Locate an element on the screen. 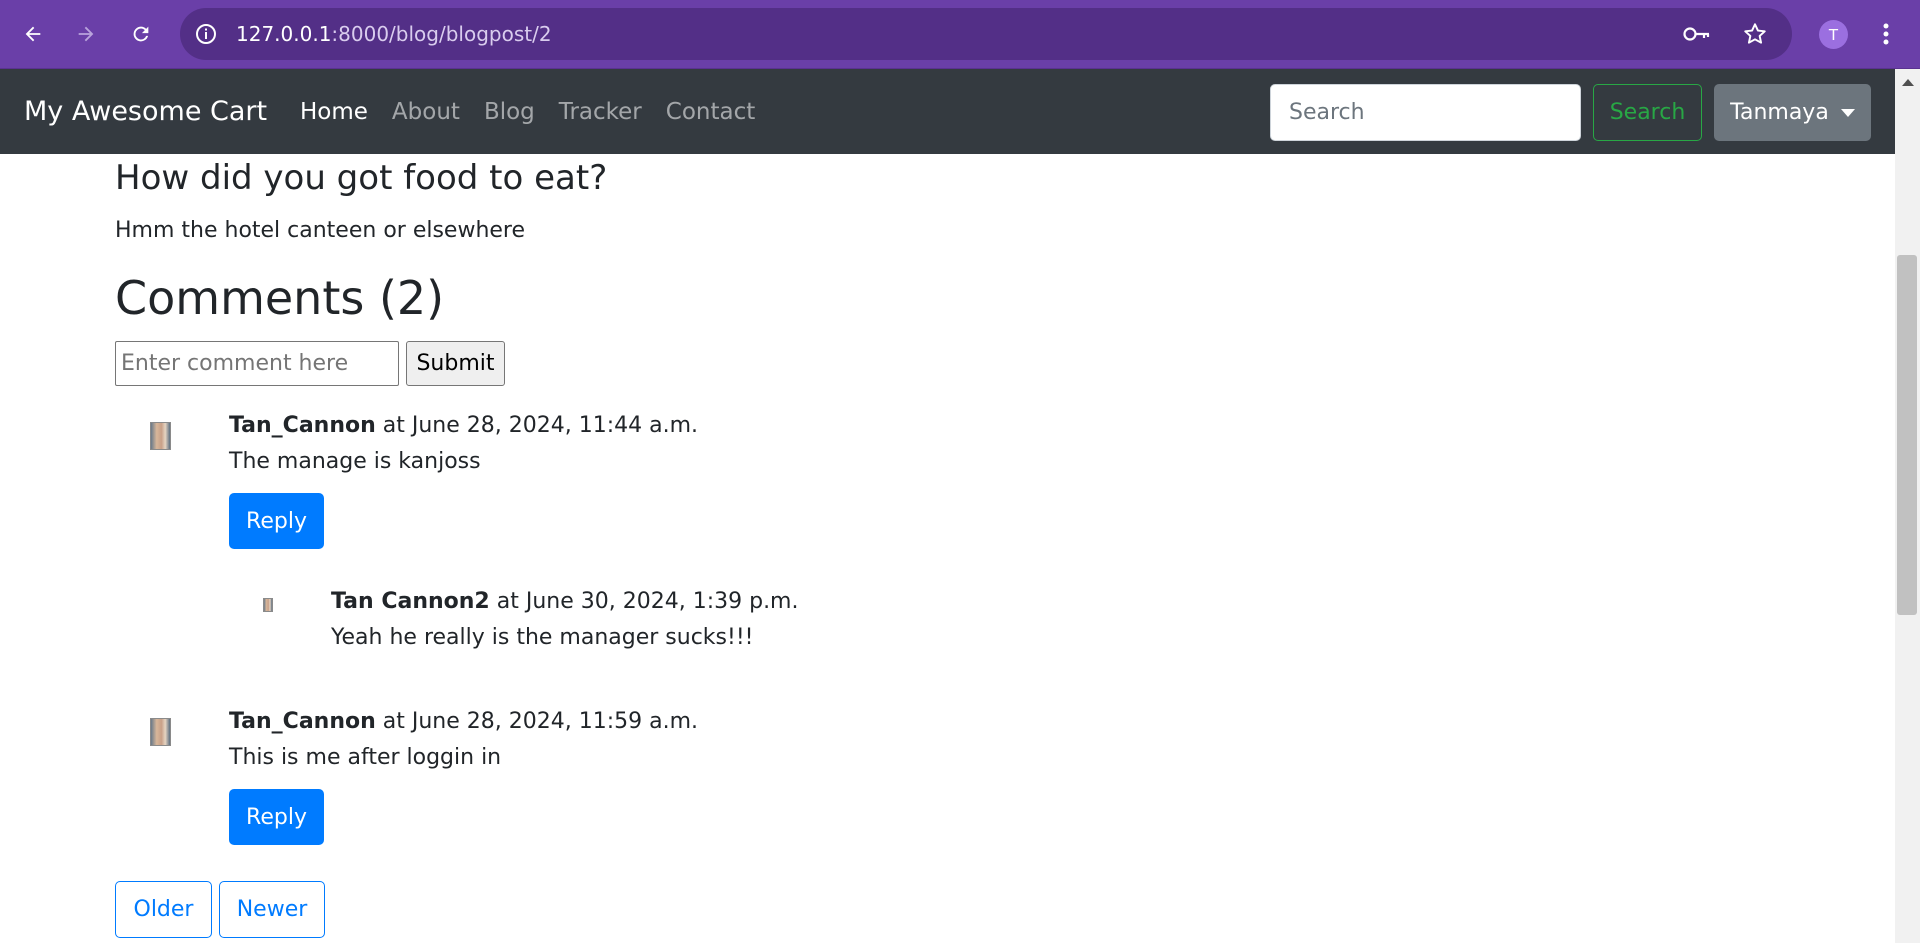 The width and height of the screenshot is (1920, 943). reply-author-line: Tan Cannon2 at June 30, 2024, 1:39 p.m. is located at coordinates (564, 601).